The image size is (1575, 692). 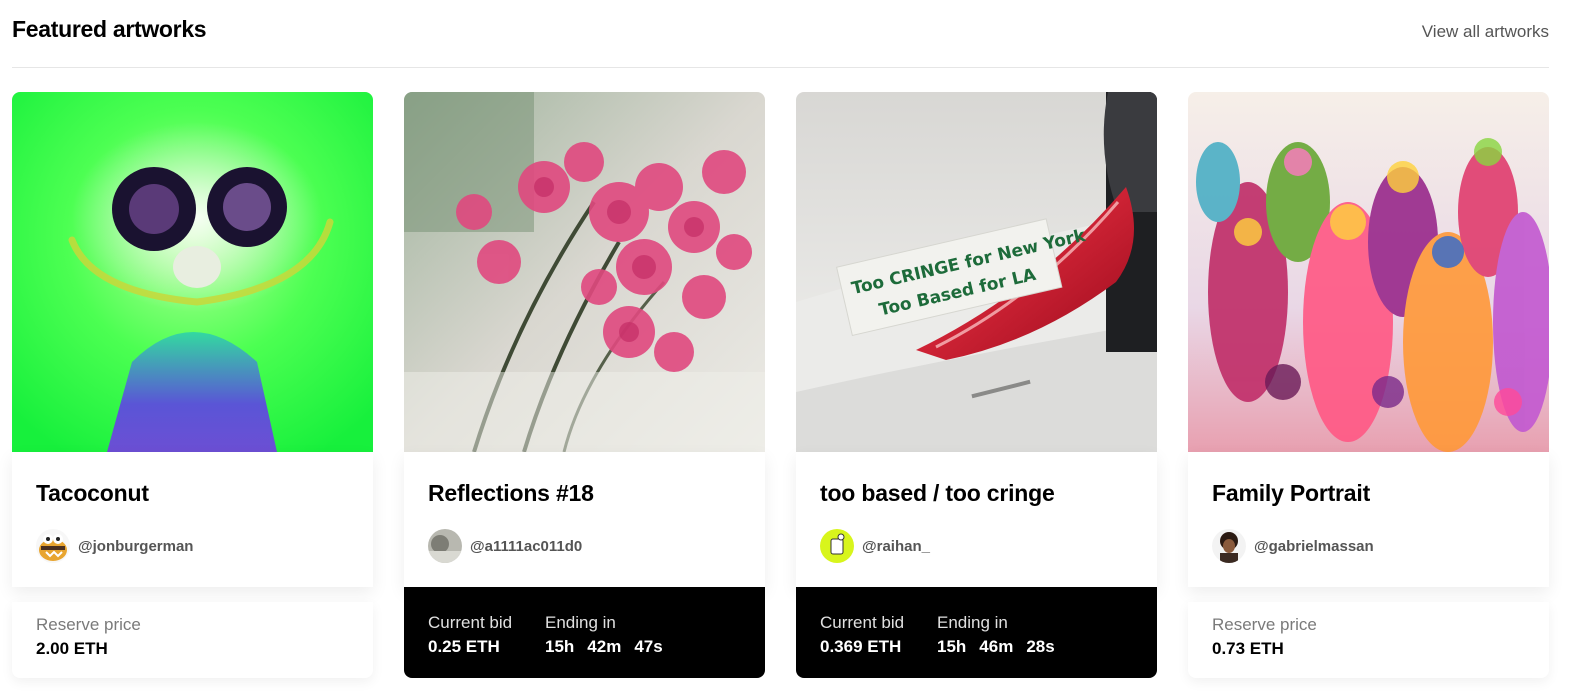 What do you see at coordinates (92, 493) in the screenshot?
I see `artwork-title: Tacoconut` at bounding box center [92, 493].